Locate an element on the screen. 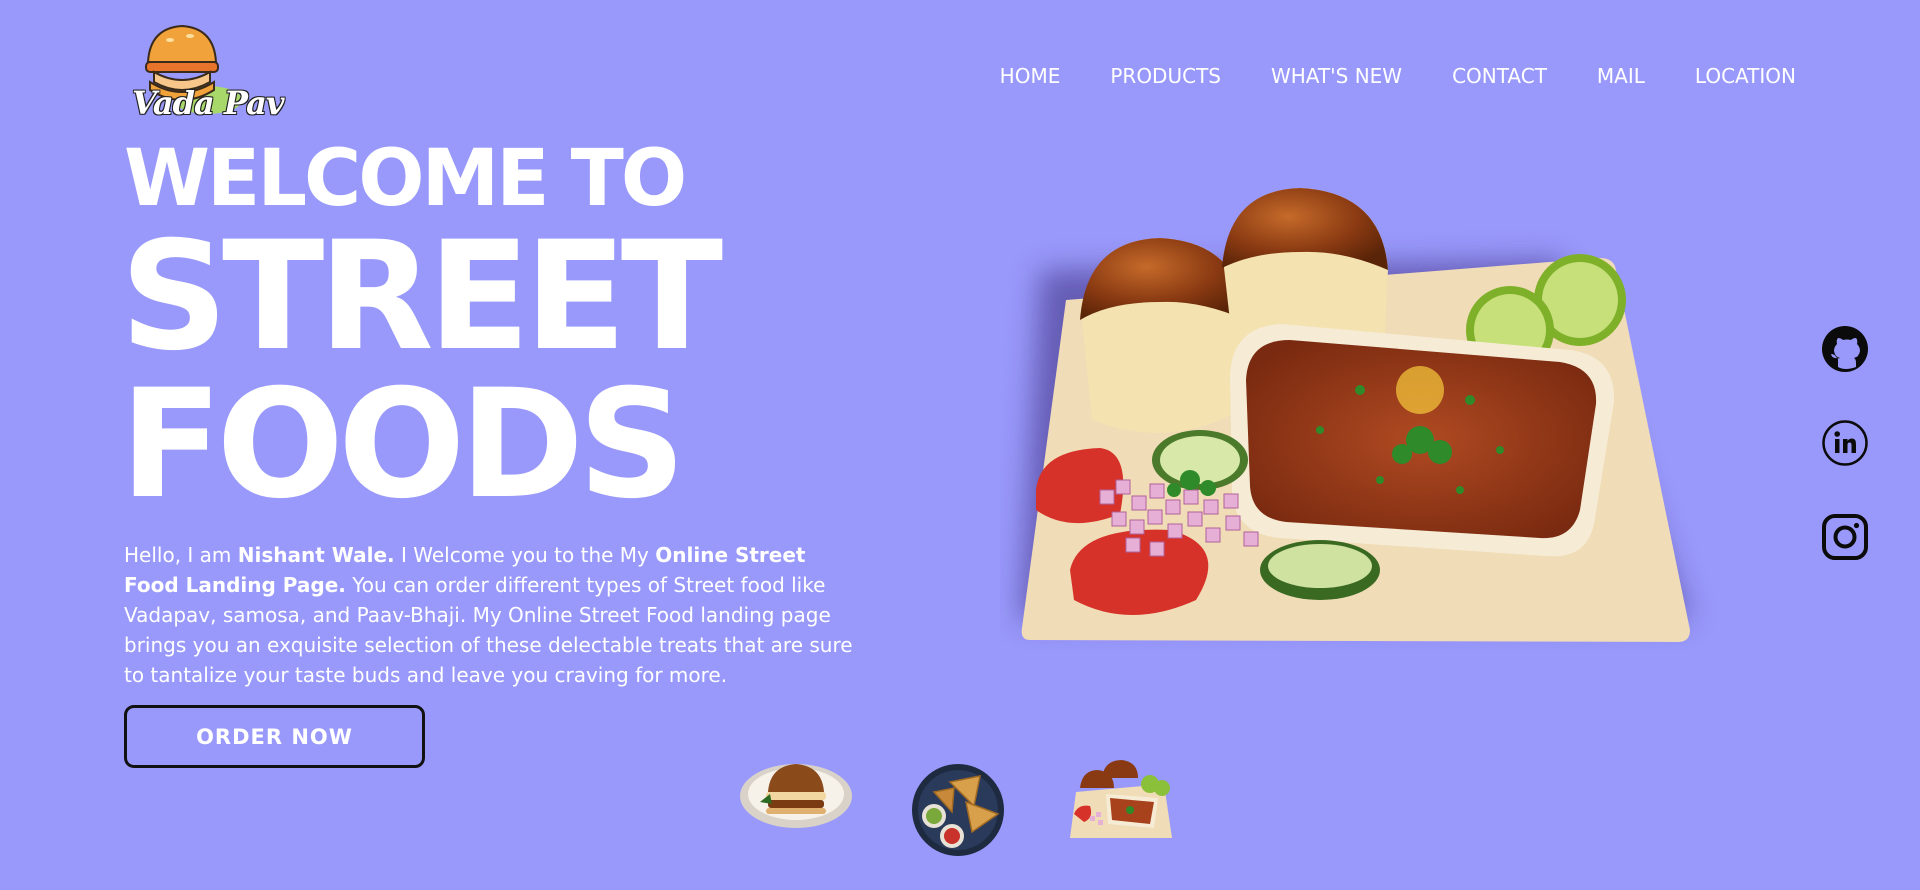  nav-whats-new: WHAT'S NEW is located at coordinates (1336, 76).